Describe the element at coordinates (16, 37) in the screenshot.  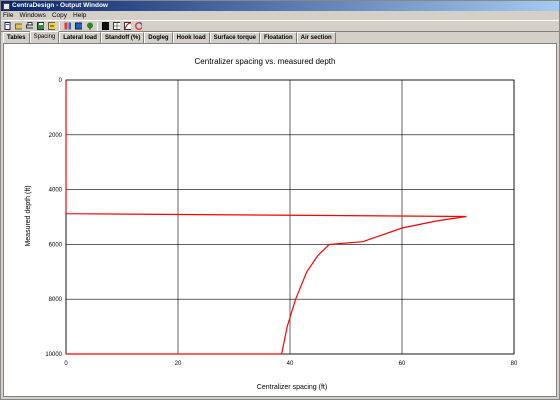
I see `tab-tables: Tables` at that location.